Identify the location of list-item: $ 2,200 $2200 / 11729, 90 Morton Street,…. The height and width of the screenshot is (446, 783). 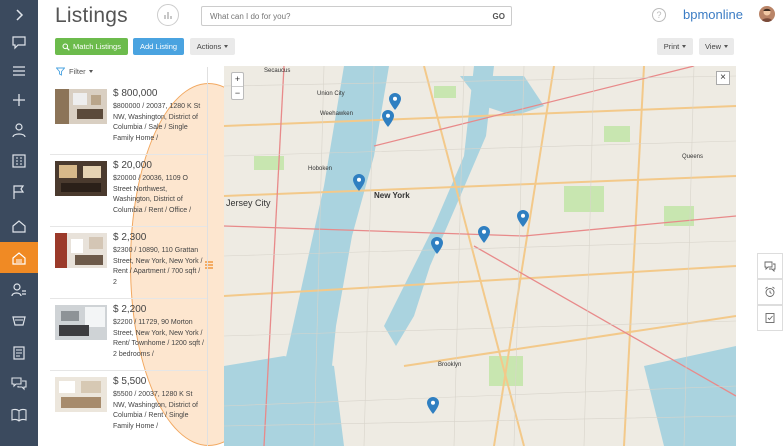
(128, 335).